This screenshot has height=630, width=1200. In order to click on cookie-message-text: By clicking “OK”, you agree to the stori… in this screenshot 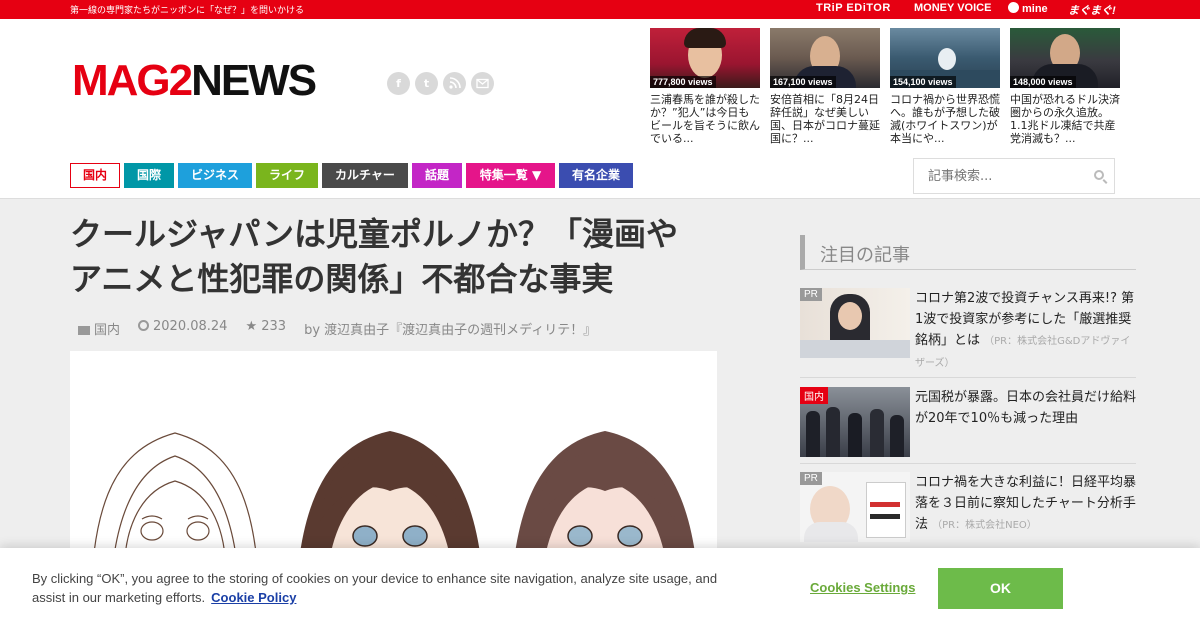, I will do `click(375, 588)`.